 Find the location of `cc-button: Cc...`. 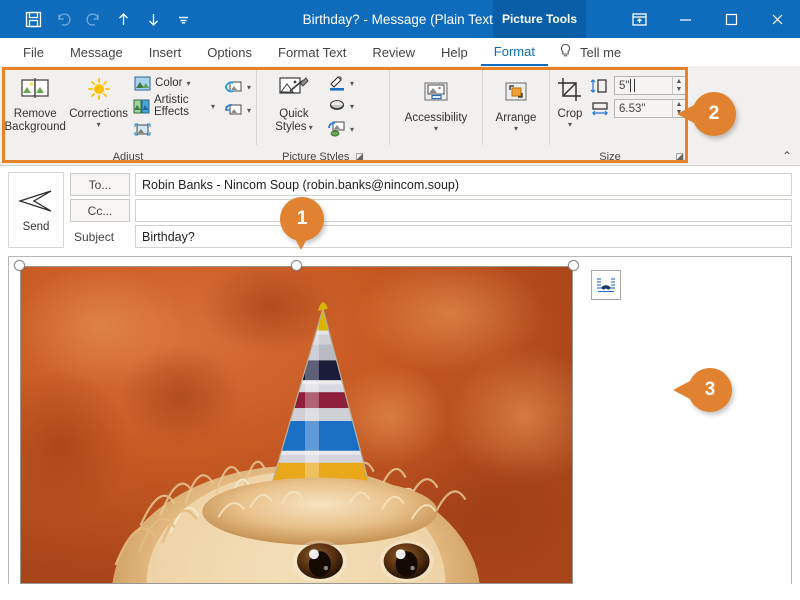

cc-button: Cc... is located at coordinates (100, 210).